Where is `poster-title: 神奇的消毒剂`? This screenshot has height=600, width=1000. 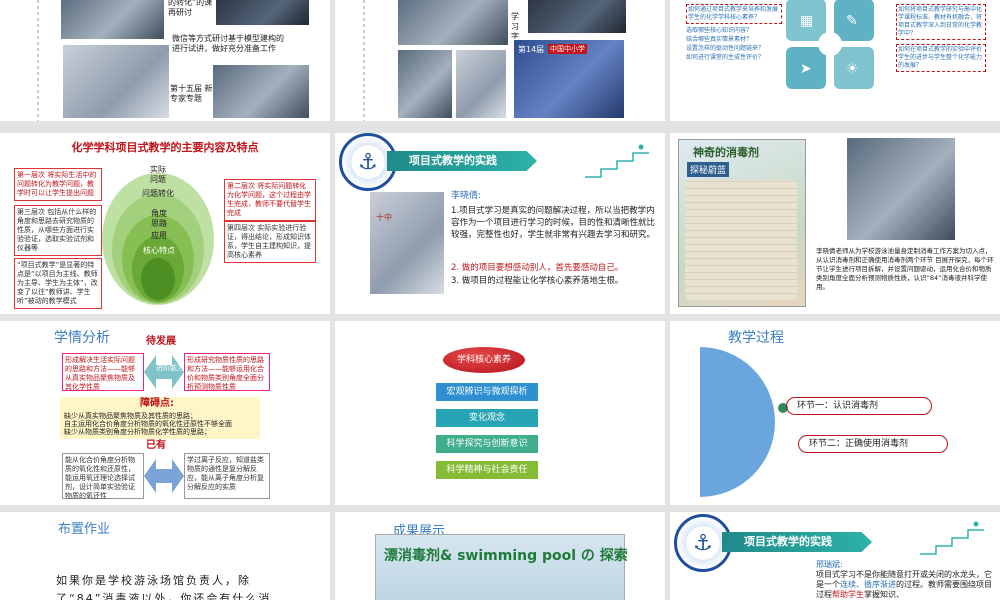
poster-title: 神奇的消毒剂 is located at coordinates (726, 152).